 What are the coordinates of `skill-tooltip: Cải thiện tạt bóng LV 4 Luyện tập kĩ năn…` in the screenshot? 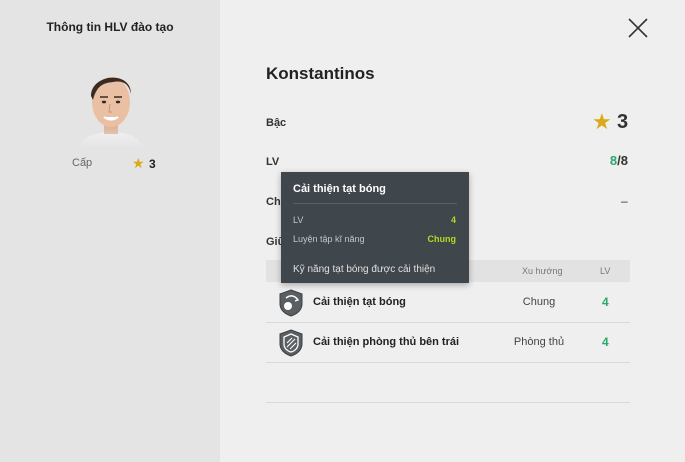 It's located at (375, 227).